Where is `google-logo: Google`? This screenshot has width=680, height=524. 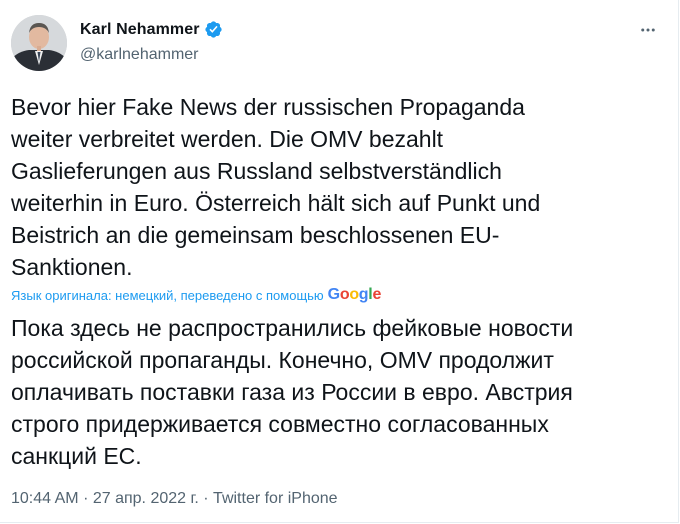
google-logo: Google is located at coordinates (354, 294).